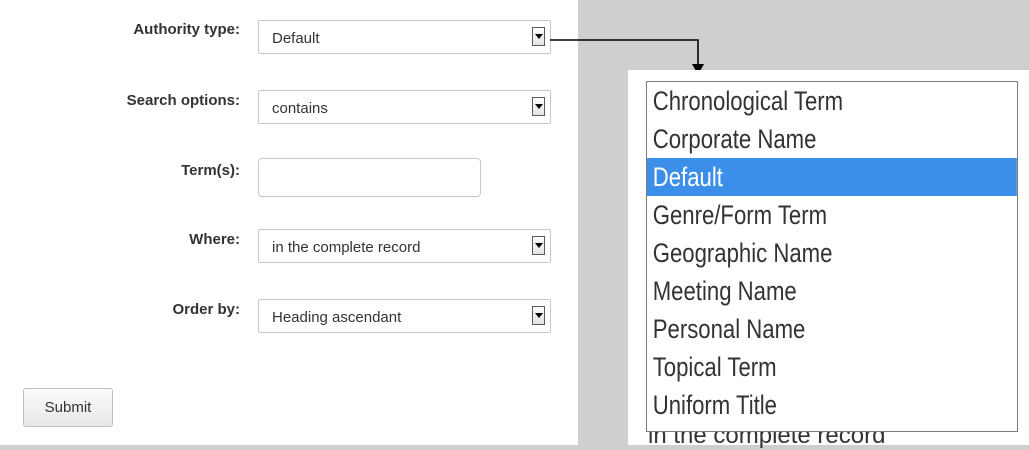  Describe the element at coordinates (404, 107) in the screenshot. I see `search-options-select: contains` at that location.